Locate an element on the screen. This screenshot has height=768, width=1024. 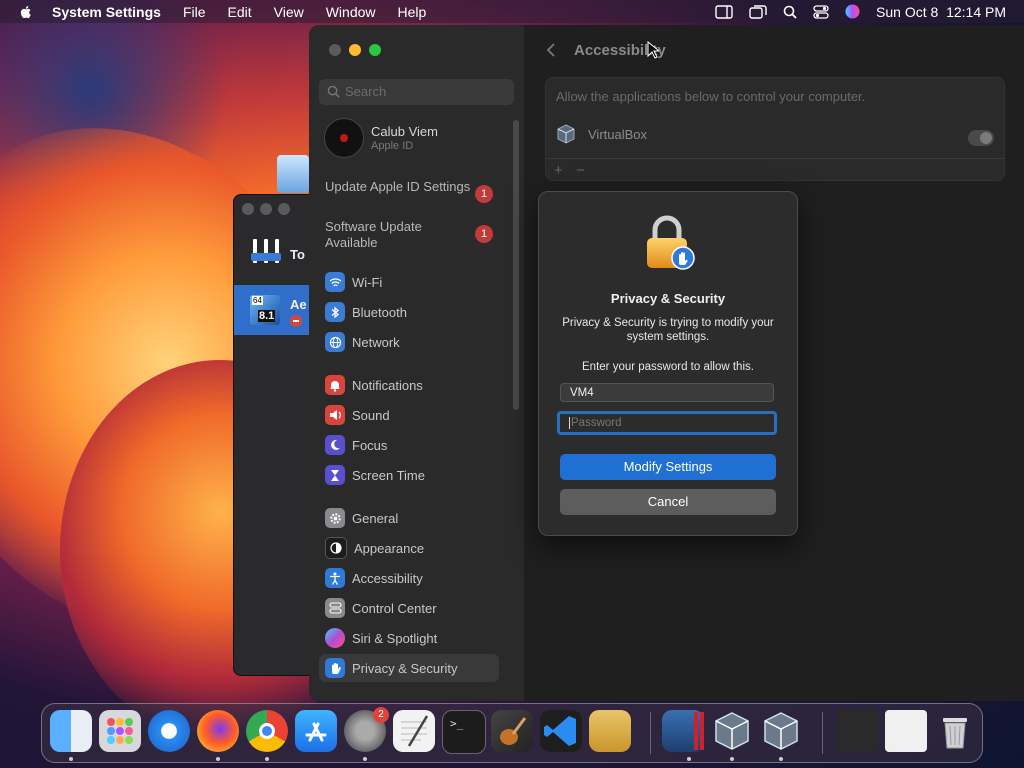
search-icon is located at coordinates (333, 91).